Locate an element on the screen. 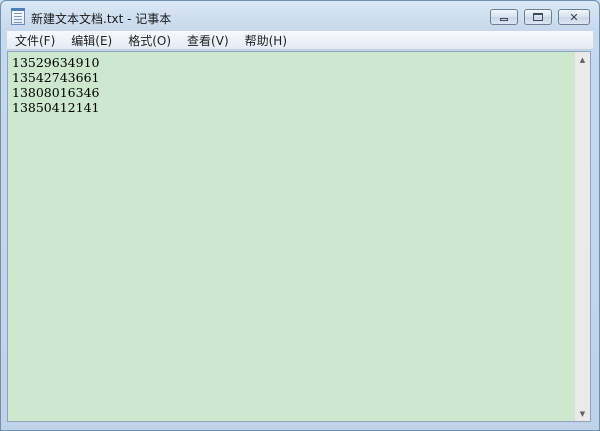 The image size is (600, 431). menu-view: 查看(V) is located at coordinates (208, 40).